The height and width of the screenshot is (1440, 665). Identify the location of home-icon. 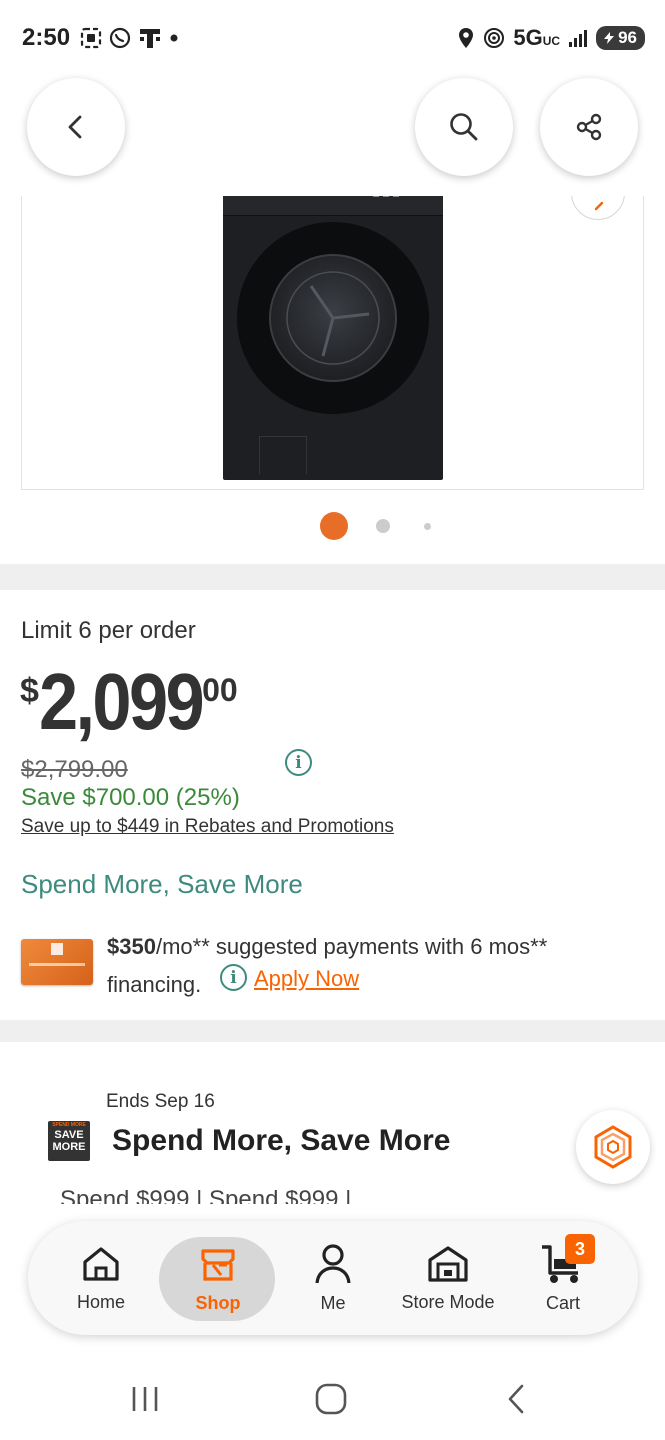
(101, 1263).